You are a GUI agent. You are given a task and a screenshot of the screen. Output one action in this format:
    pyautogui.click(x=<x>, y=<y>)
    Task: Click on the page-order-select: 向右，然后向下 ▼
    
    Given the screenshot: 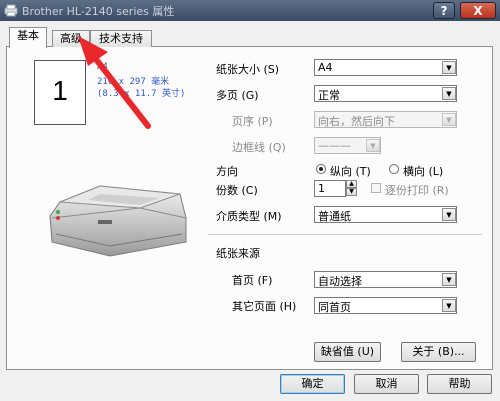 What is the action you would take?
    pyautogui.click(x=385, y=119)
    